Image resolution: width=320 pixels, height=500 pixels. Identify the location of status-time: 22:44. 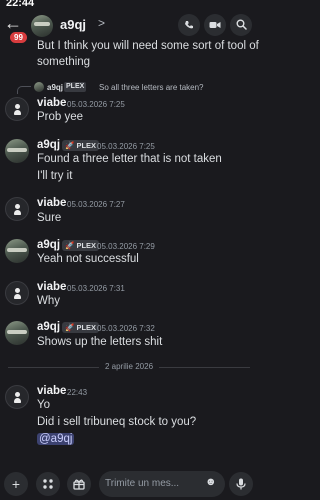
(20, 4).